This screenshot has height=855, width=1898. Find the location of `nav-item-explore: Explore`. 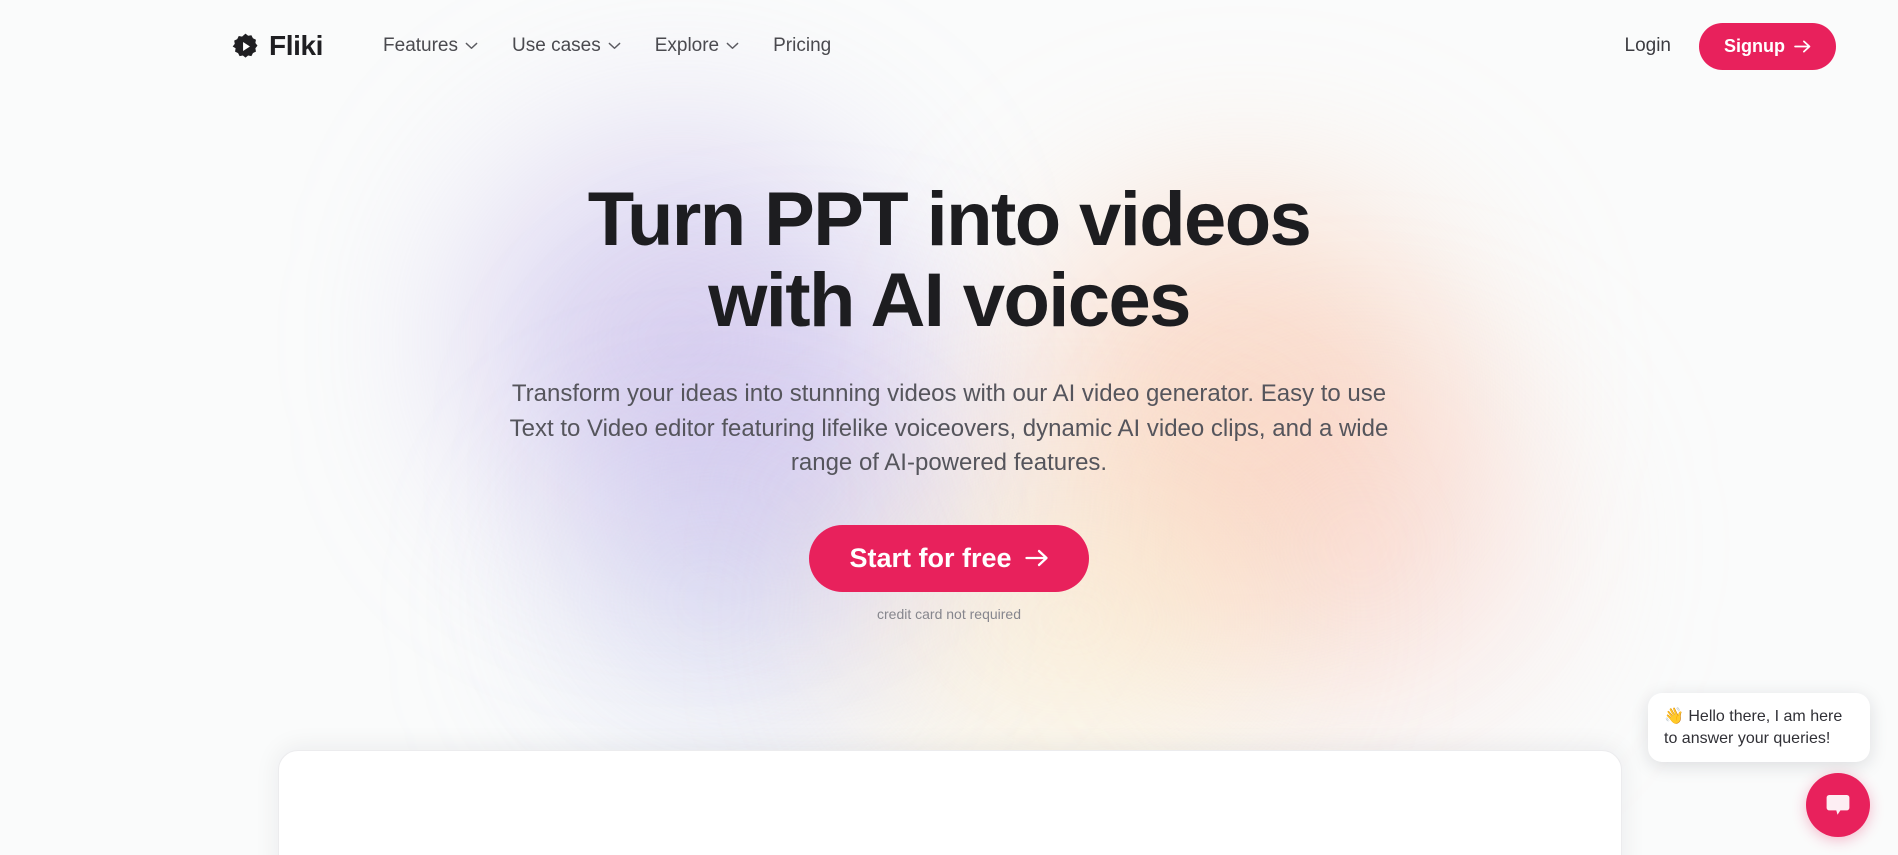

nav-item-explore: Explore is located at coordinates (697, 46).